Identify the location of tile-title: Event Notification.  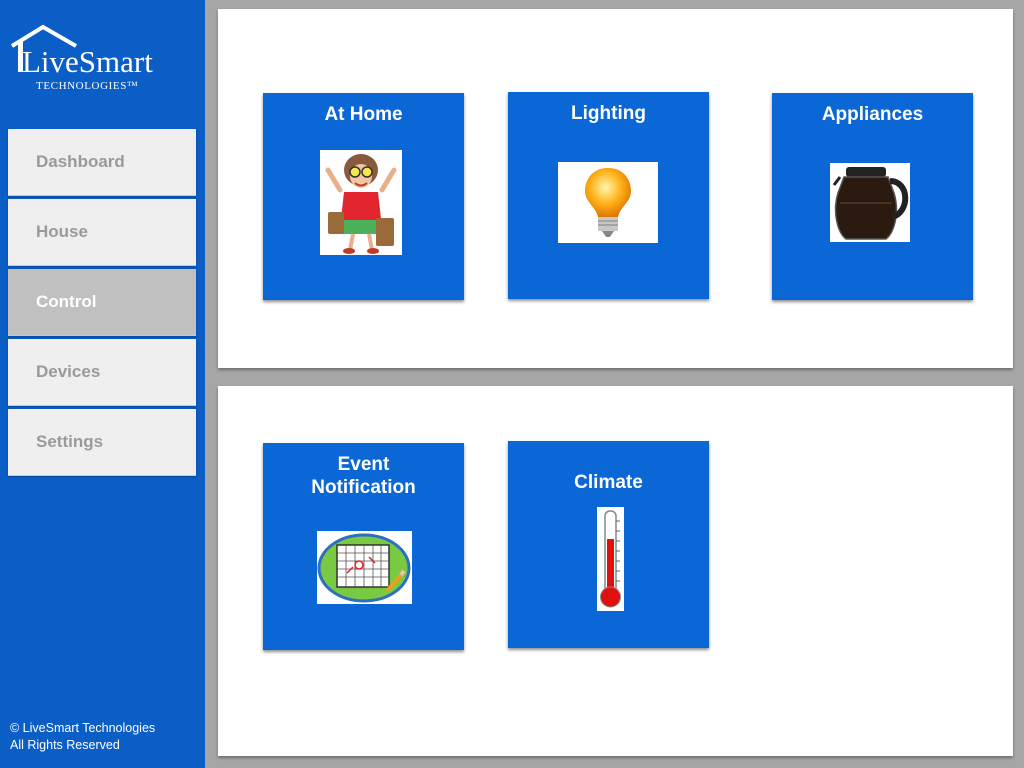
(363, 476).